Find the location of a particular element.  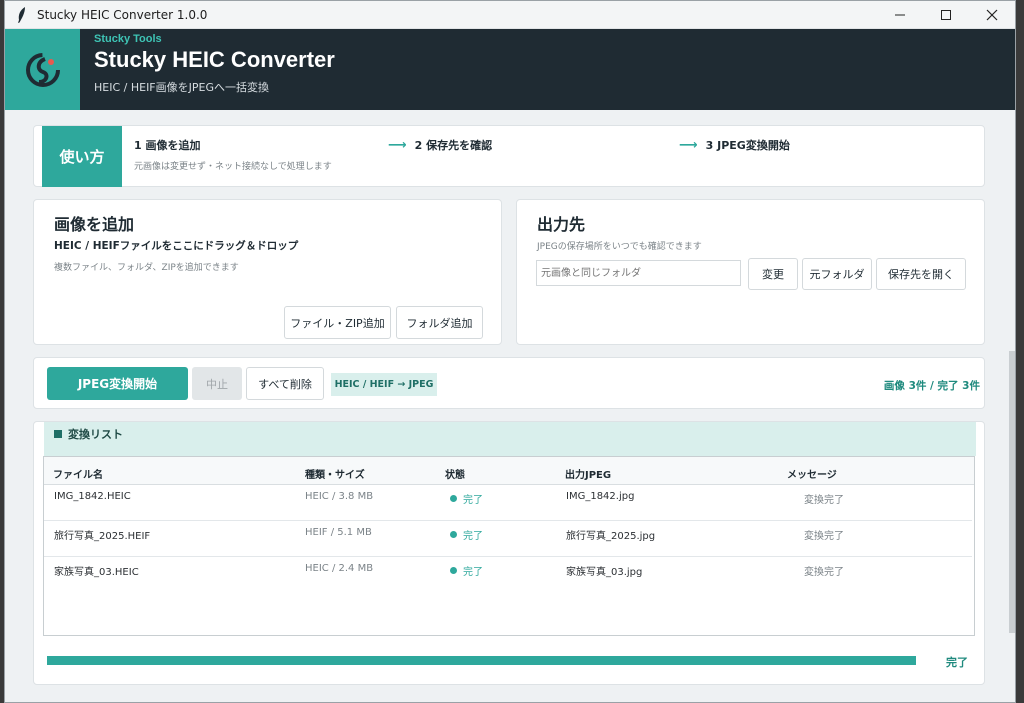

stucky-logo-icon is located at coordinates (42, 69).